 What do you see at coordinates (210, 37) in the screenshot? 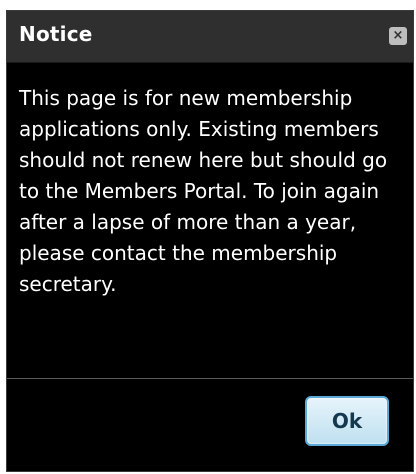
I see `dialog-titlebar: Notice ×` at bounding box center [210, 37].